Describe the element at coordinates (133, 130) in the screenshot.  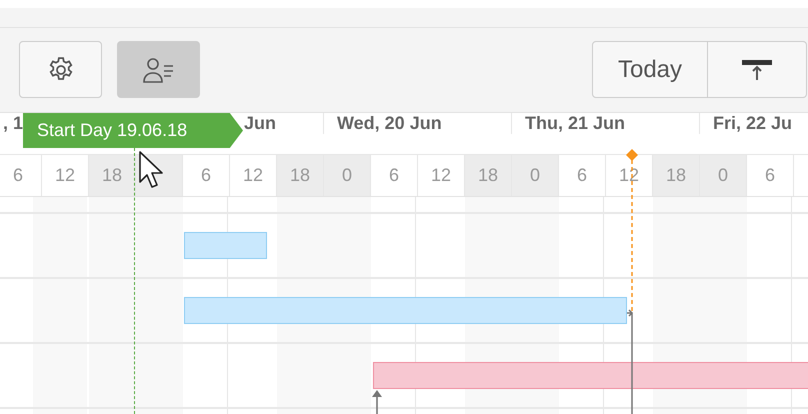
I see `start-day-tooltip: Start Day 19.06.18` at that location.